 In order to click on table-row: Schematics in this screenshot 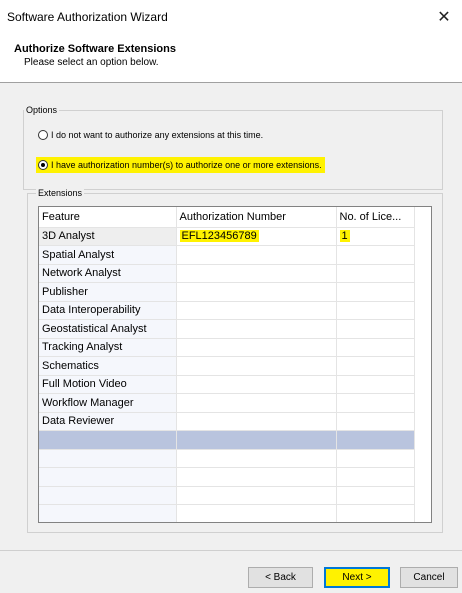, I will do `click(227, 366)`.